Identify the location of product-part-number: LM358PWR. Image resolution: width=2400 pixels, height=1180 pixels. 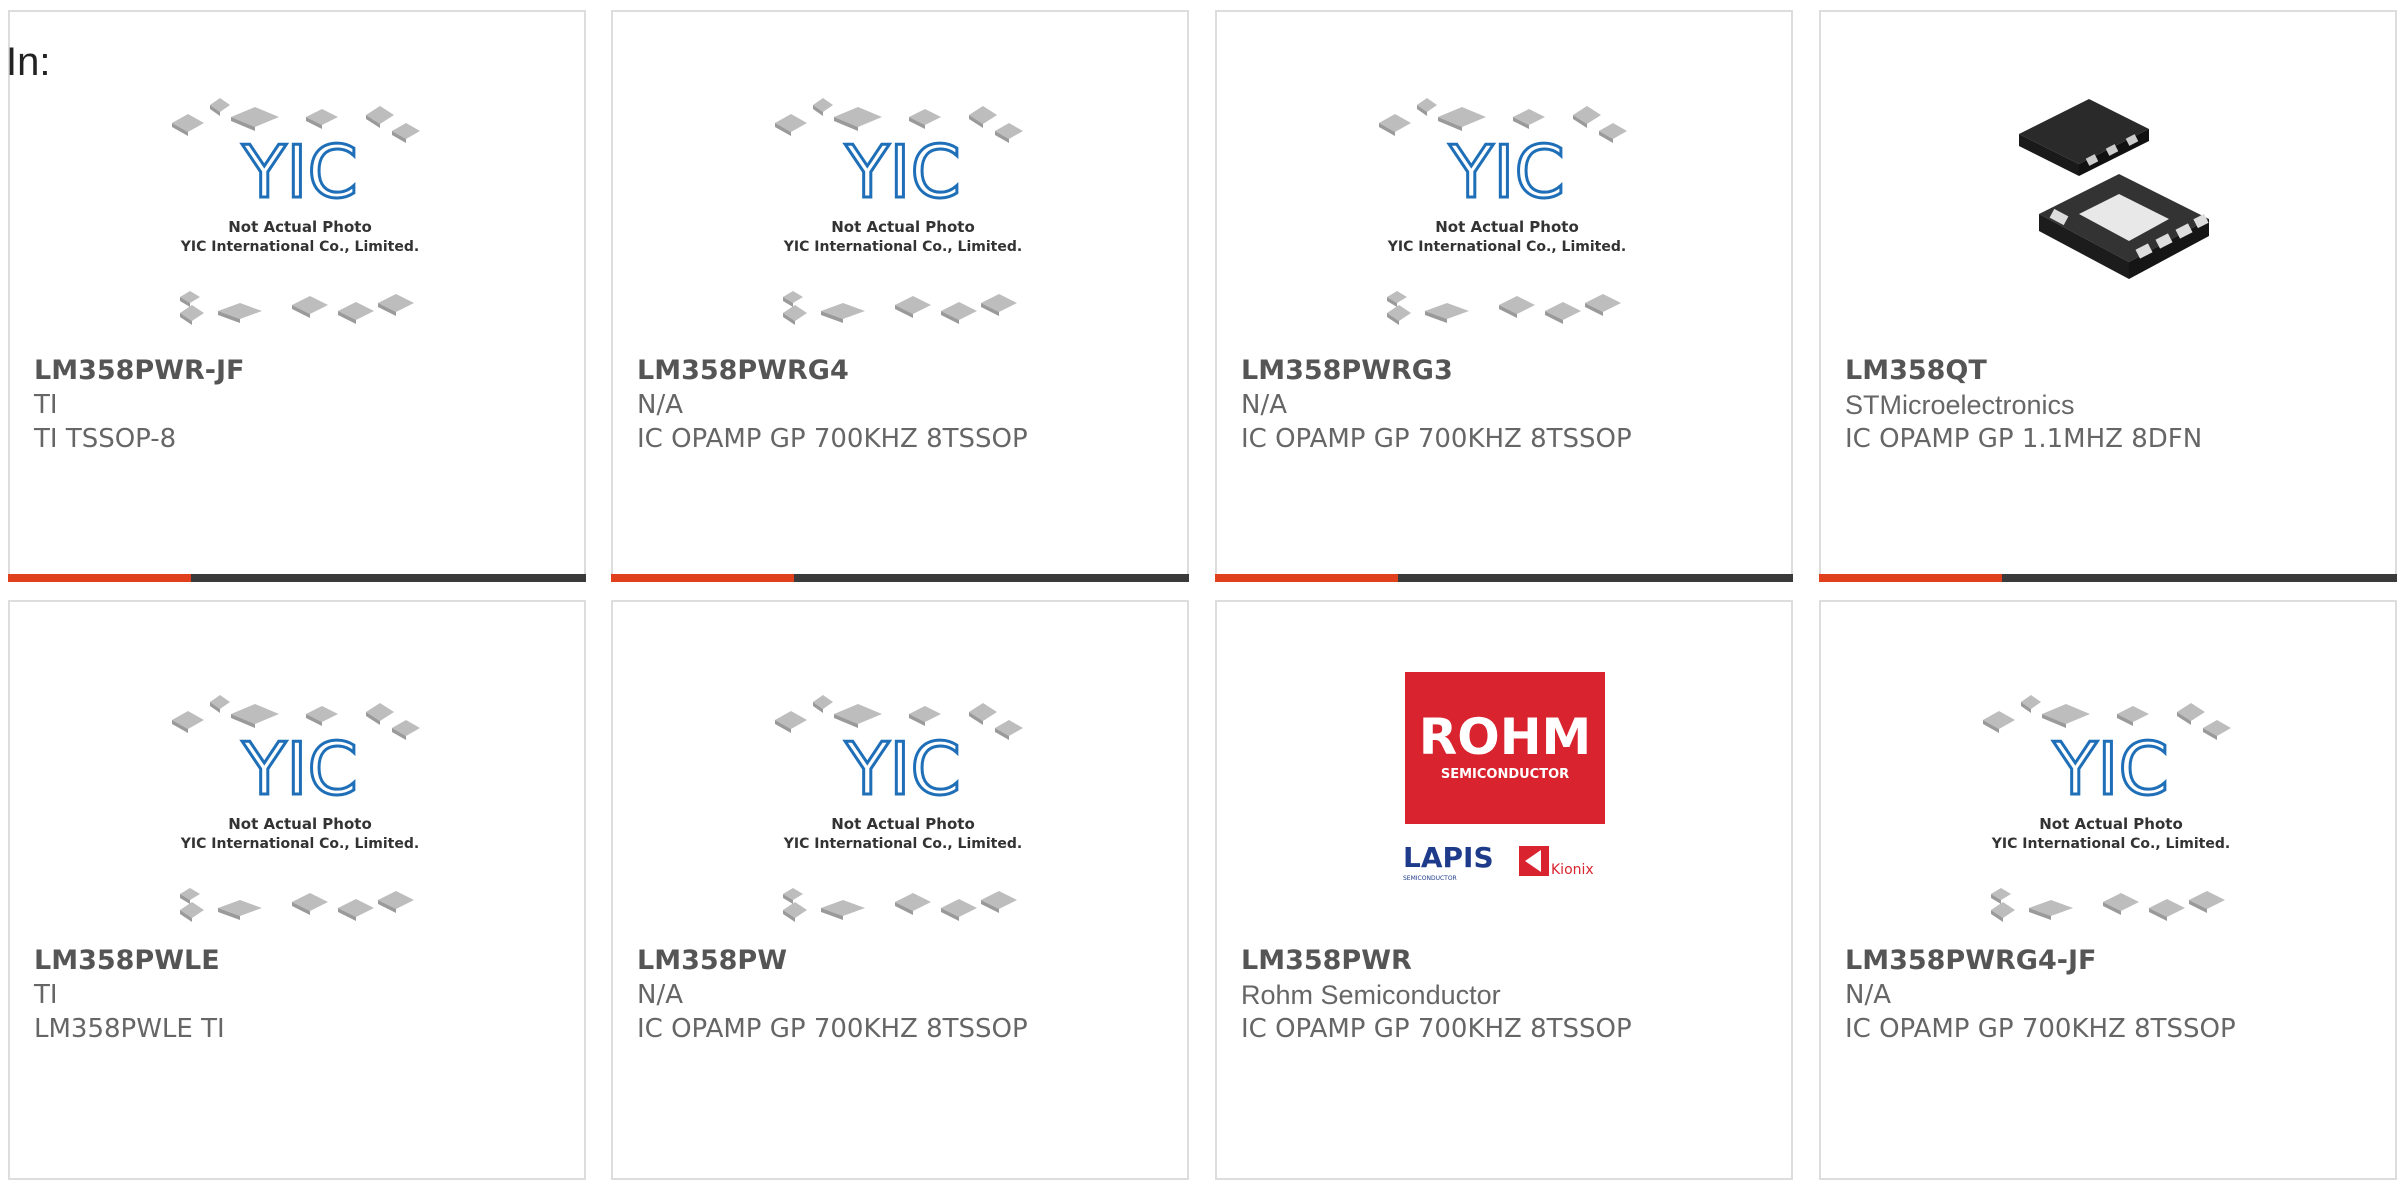
(1511, 961).